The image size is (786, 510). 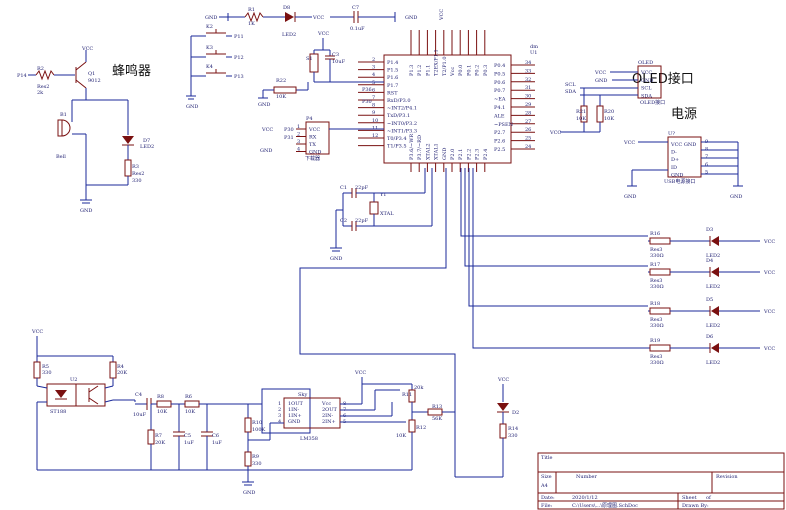 I want to click on r8-label: R8, so click(x=160, y=397).